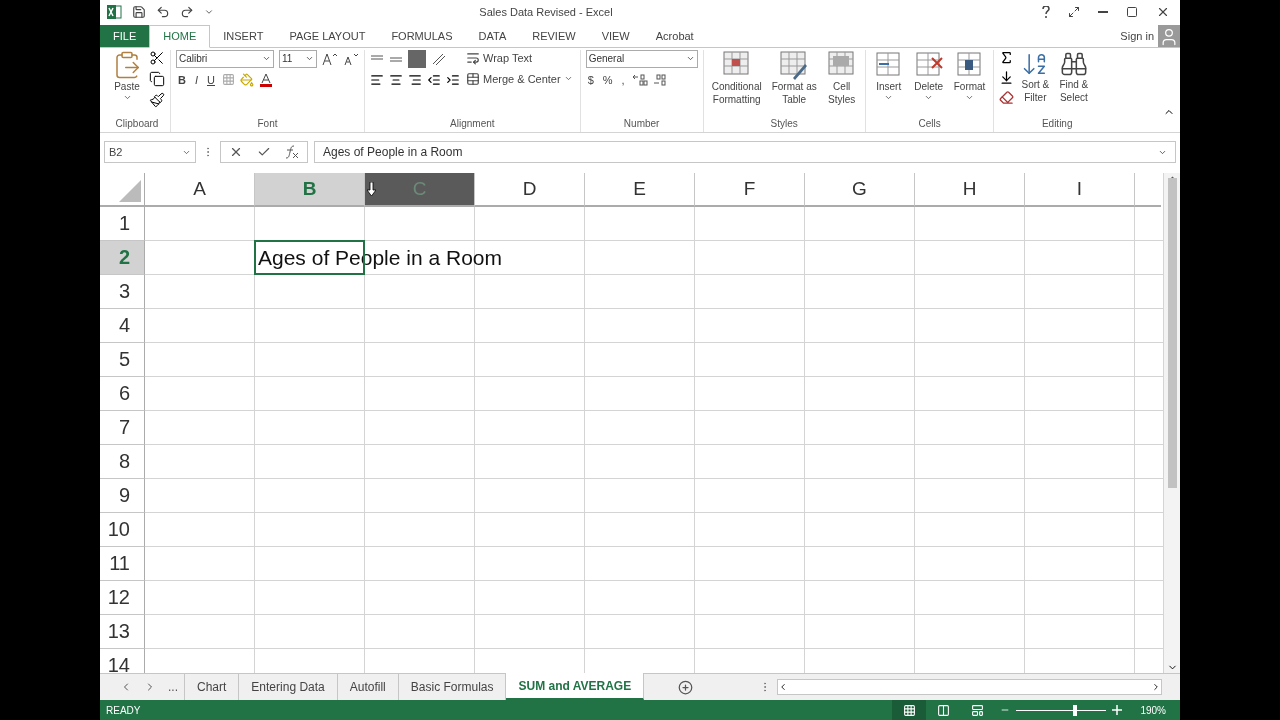  Describe the element at coordinates (122, 462) in the screenshot. I see `row-header: 8` at that location.